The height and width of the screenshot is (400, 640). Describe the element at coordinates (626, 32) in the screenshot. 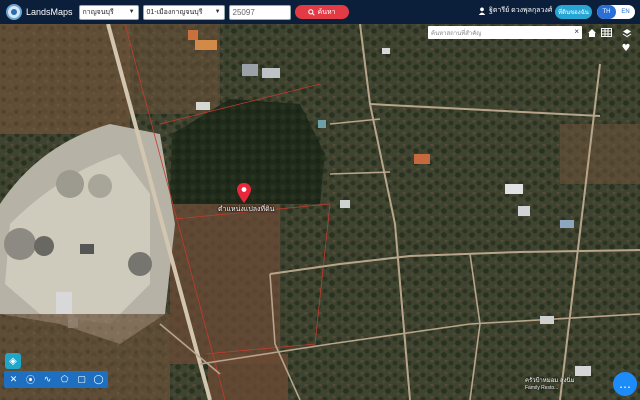

I see `layers-icon` at that location.